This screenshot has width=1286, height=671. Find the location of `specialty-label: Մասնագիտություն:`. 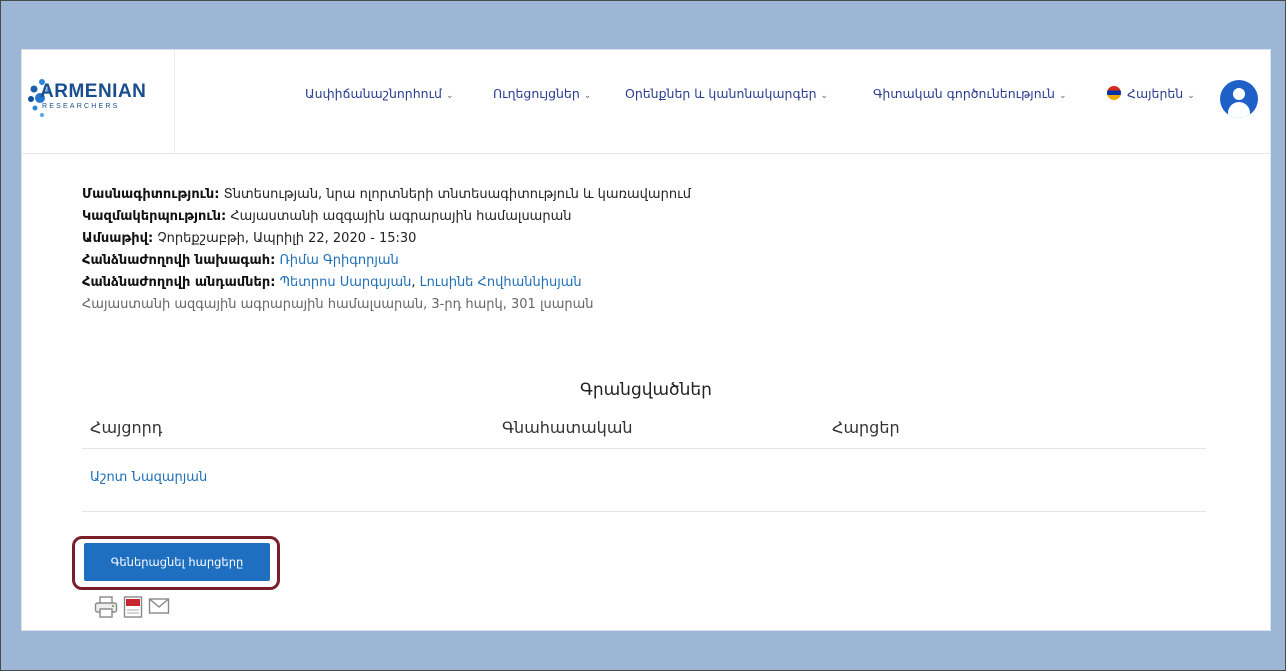

specialty-label: Մասնագիտություն: is located at coordinates (151, 194).